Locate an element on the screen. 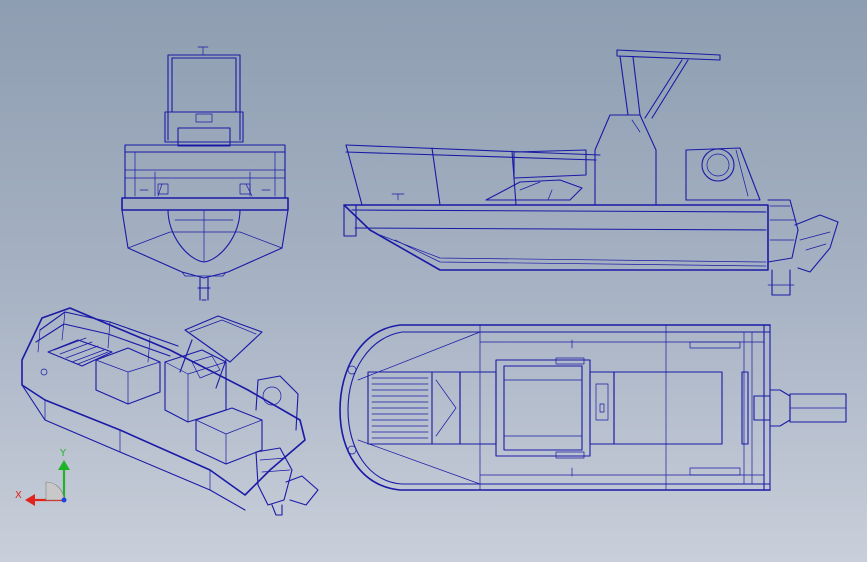 This screenshot has width=867, height=562. y-axis-label: Y is located at coordinates (63, 453).